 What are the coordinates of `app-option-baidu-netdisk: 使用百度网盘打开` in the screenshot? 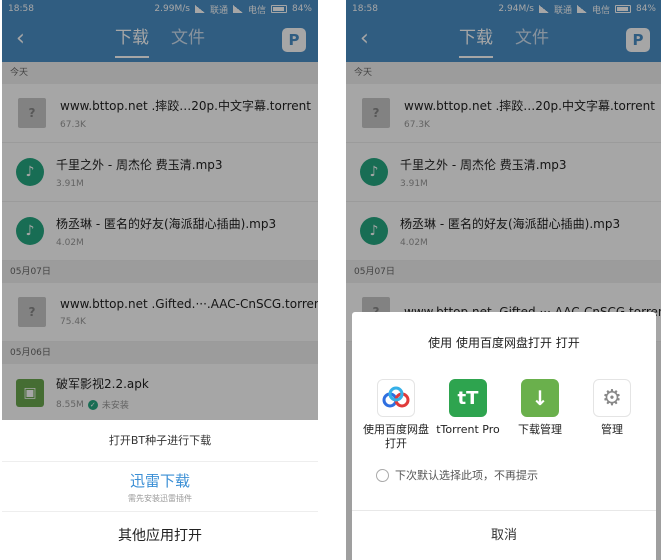 It's located at (396, 415).